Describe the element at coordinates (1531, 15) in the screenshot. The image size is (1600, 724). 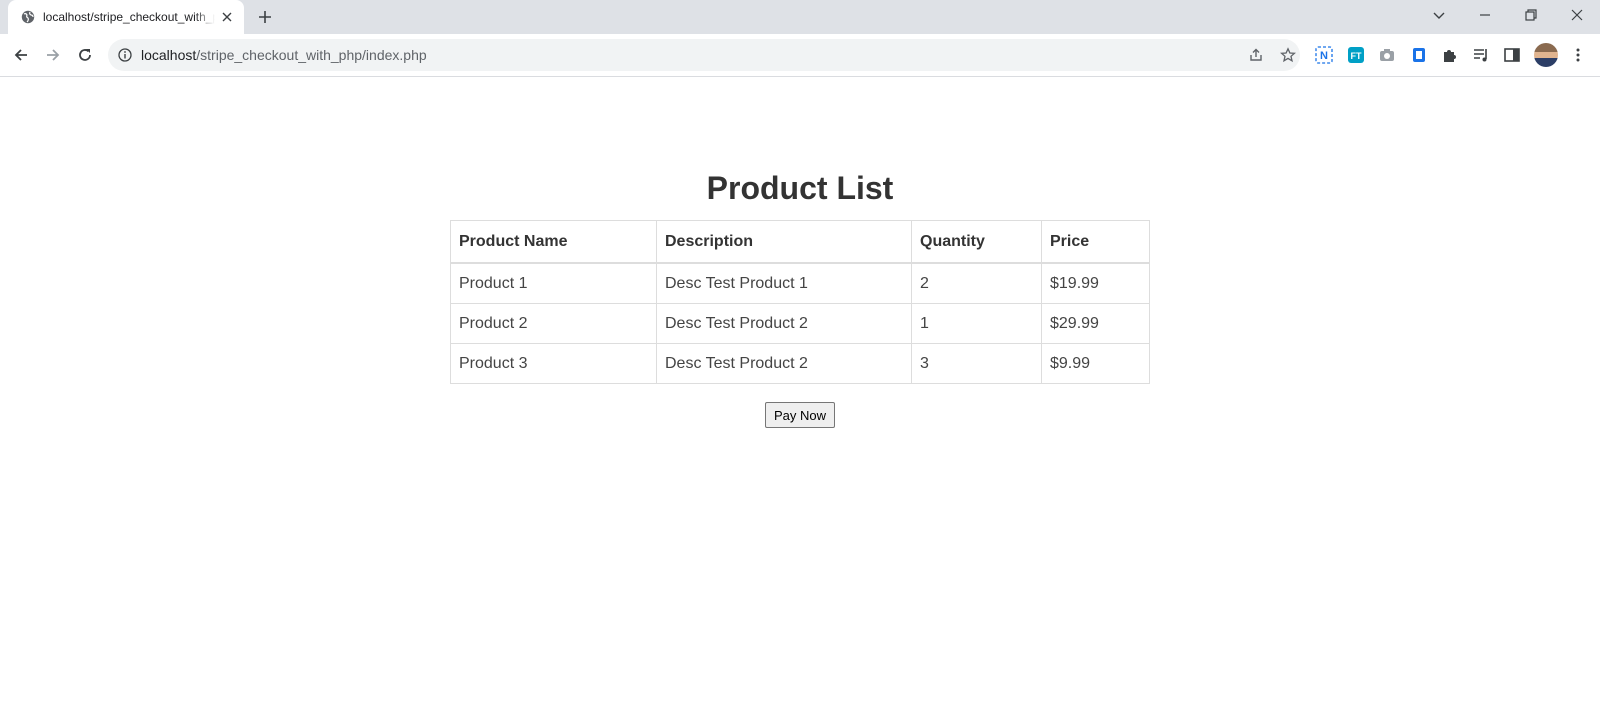
I see `restore-icon` at that location.